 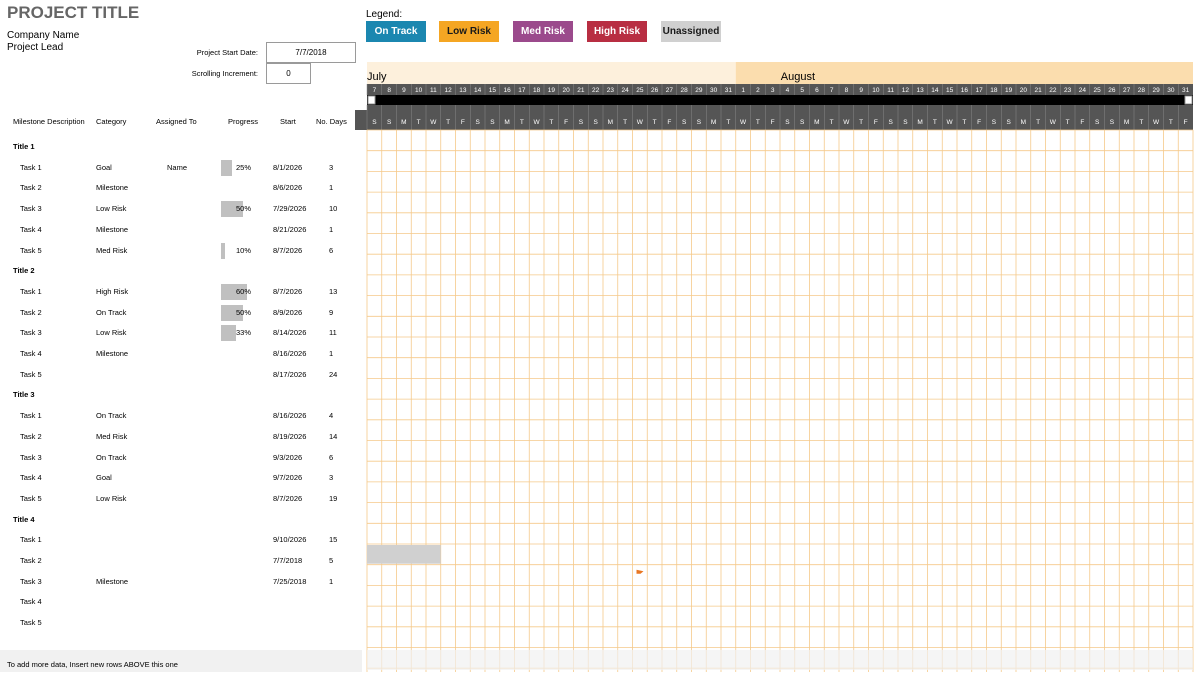 What do you see at coordinates (331, 416) in the screenshot?
I see `task-days: 4` at bounding box center [331, 416].